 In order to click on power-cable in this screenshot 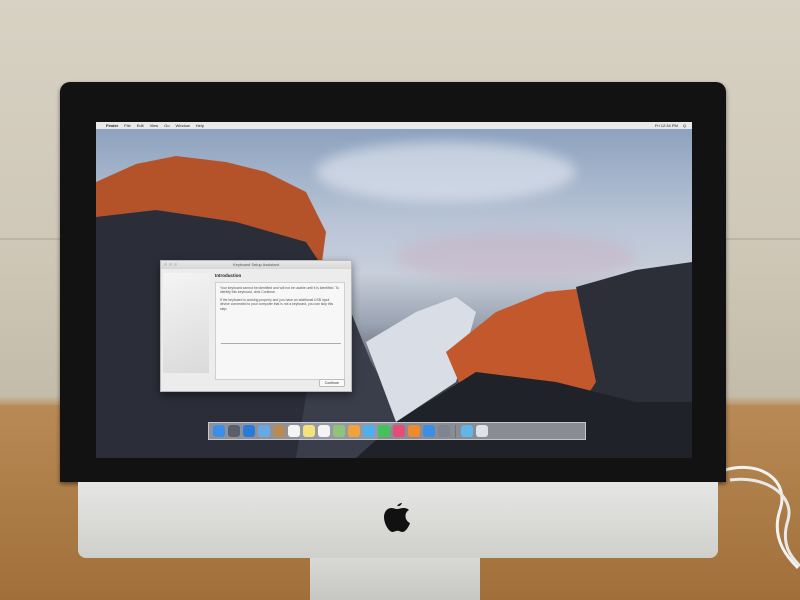, I will do `click(762, 517)`.